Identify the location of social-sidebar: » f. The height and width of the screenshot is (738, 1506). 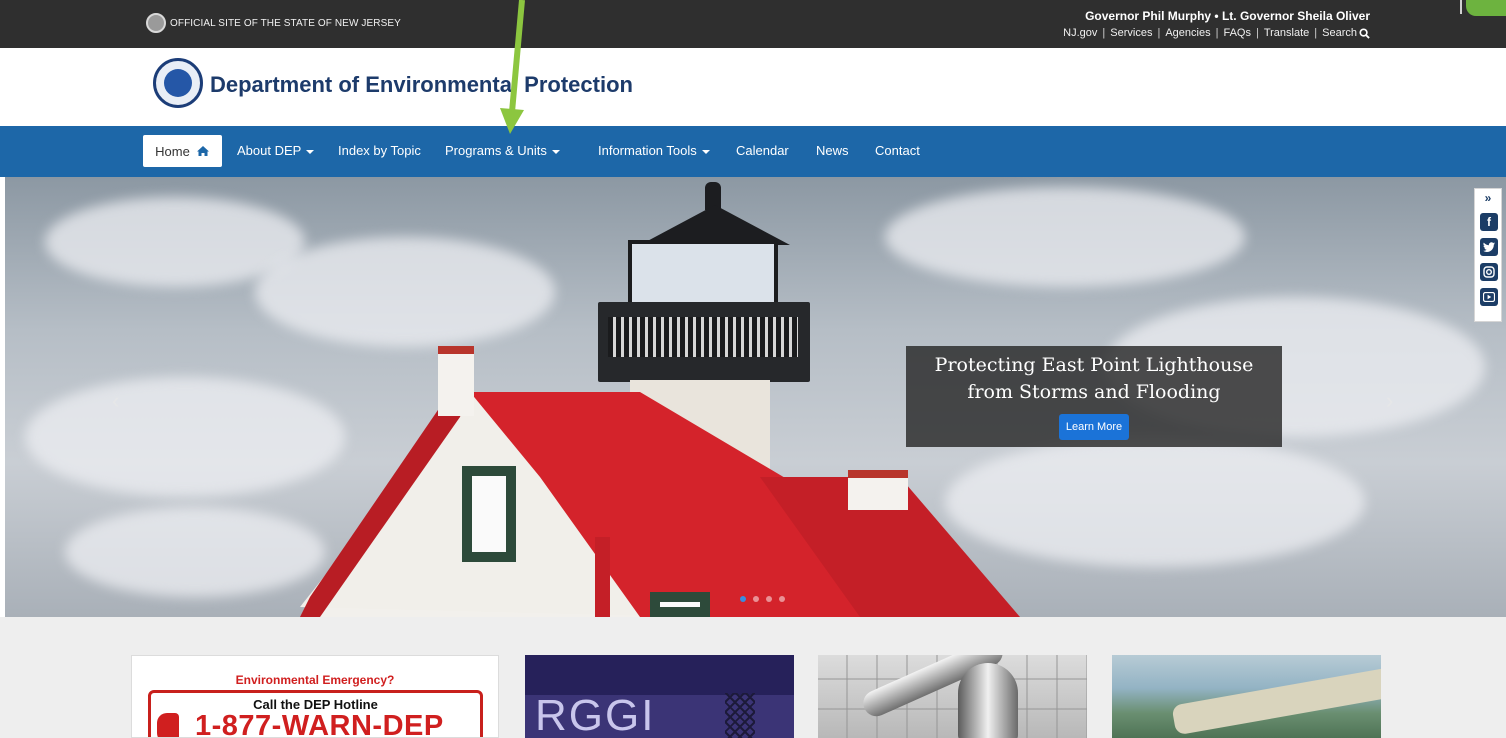
(1488, 255).